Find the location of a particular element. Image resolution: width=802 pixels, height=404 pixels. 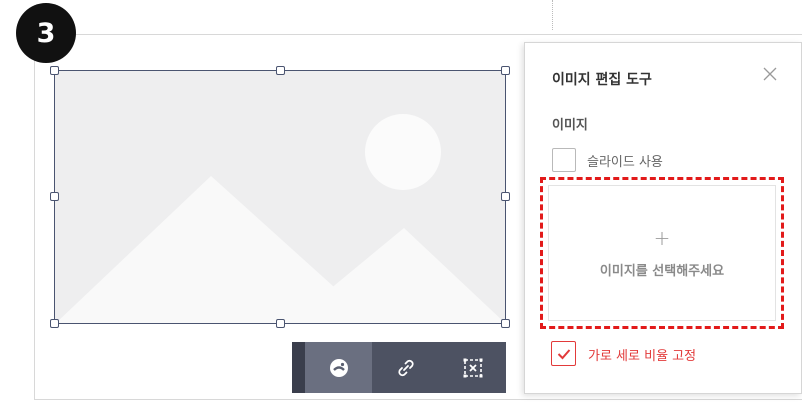

aspect-ratio-label: 가로 세로 비율 고정 is located at coordinates (642, 354).